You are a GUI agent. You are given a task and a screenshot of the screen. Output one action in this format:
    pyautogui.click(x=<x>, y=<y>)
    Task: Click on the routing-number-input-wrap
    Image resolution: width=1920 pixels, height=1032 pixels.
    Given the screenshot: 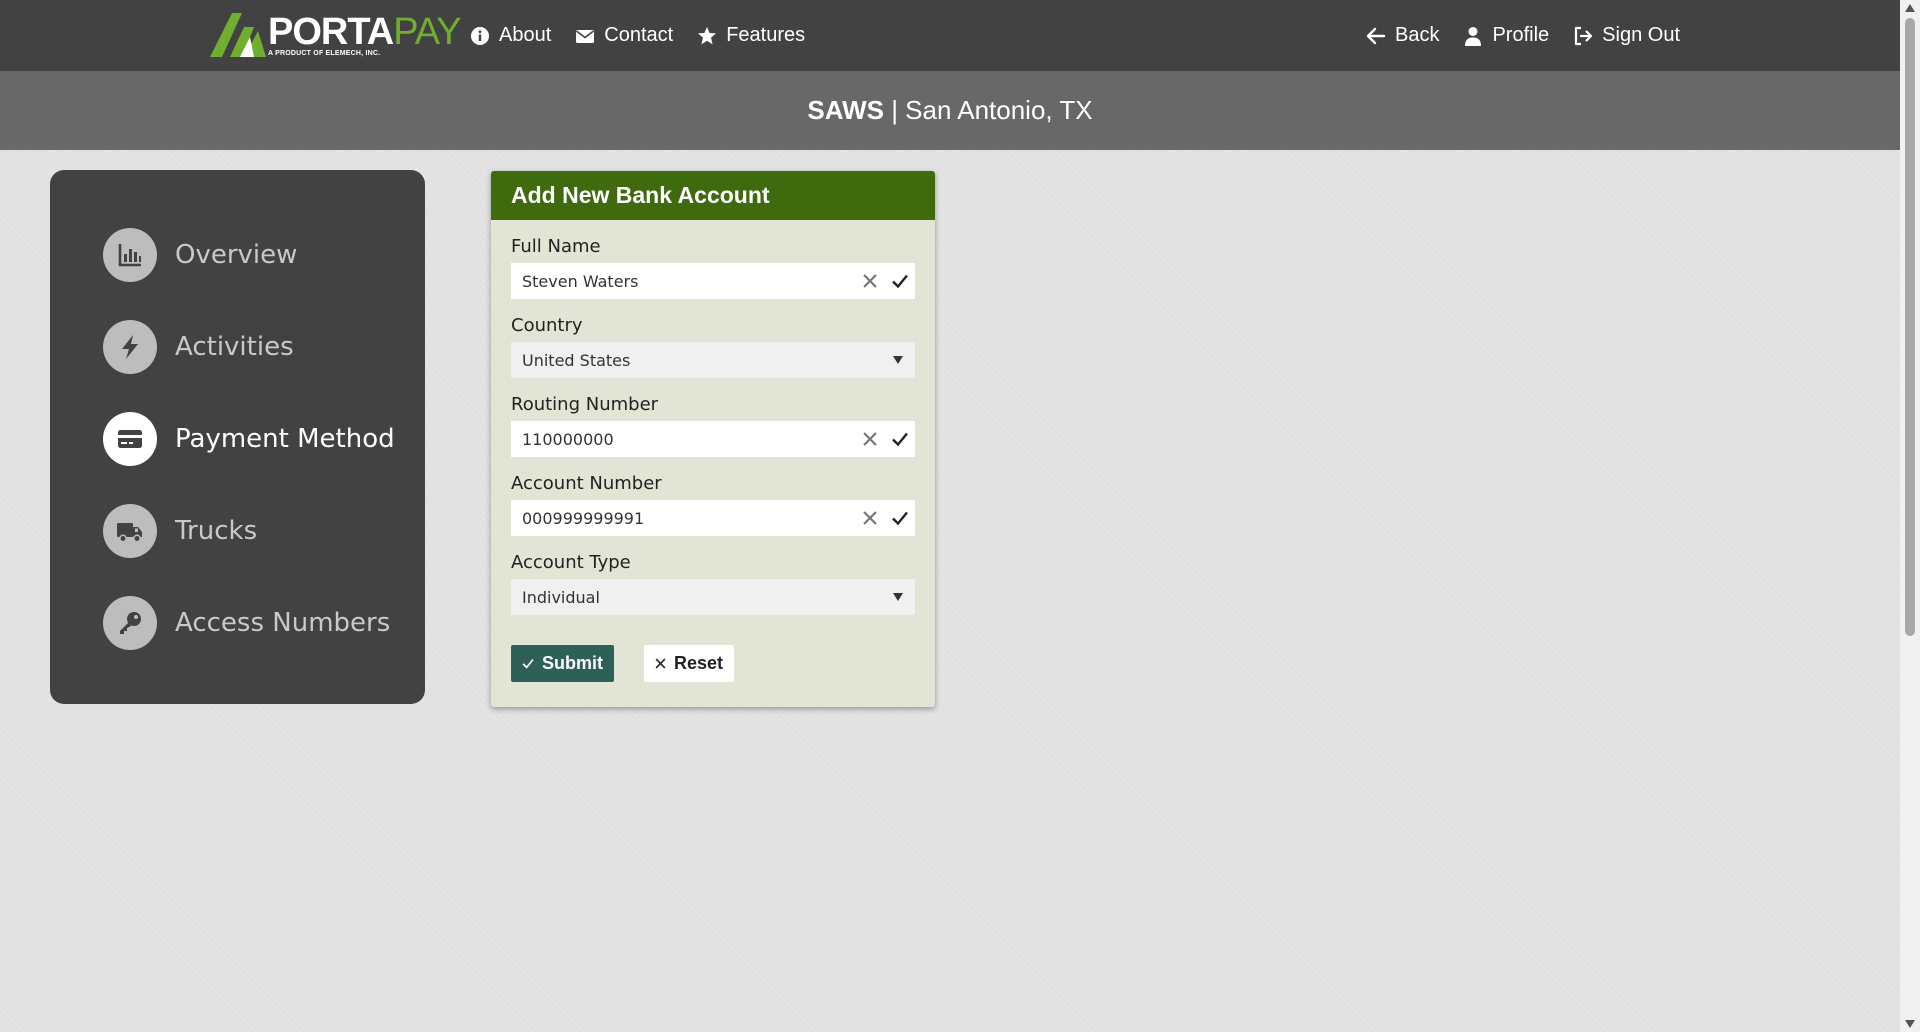 What is the action you would take?
    pyautogui.click(x=713, y=439)
    